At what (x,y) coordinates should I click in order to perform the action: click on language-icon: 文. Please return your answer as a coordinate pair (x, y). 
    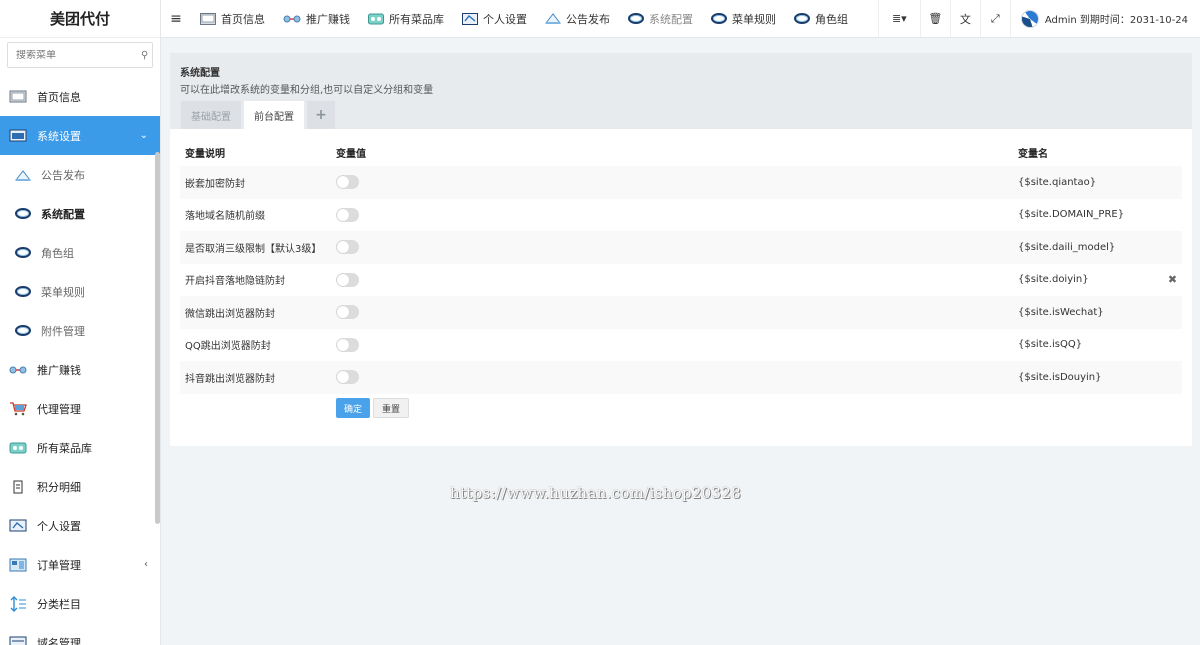
    Looking at the image, I should click on (964, 19).